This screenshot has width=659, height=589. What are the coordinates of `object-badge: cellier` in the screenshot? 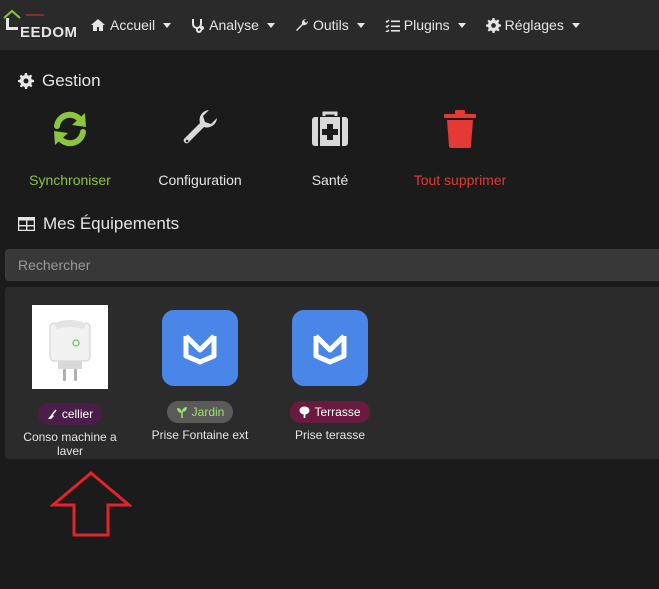 It's located at (70, 414).